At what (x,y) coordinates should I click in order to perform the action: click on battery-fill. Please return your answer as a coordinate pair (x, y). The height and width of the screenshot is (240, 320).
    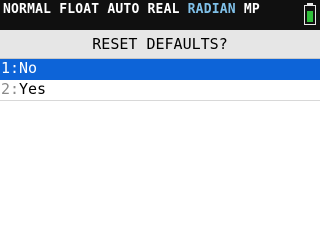
    Looking at the image, I should click on (310, 16).